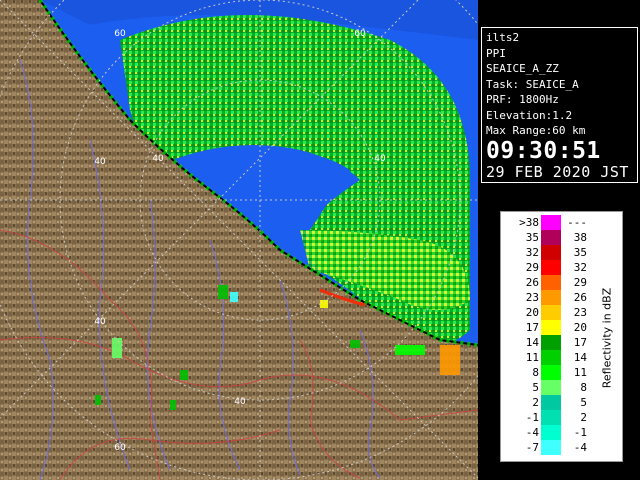  I want to click on task-name: Task: SEAICE_A, so click(532, 84).